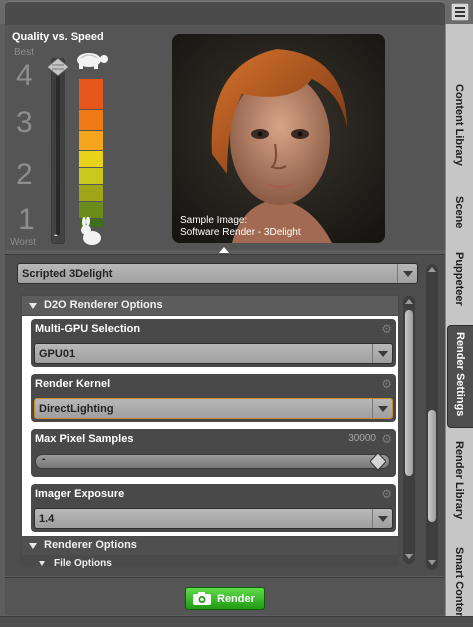  I want to click on d2o-options-label: D2O Renderer Options, so click(103, 305).